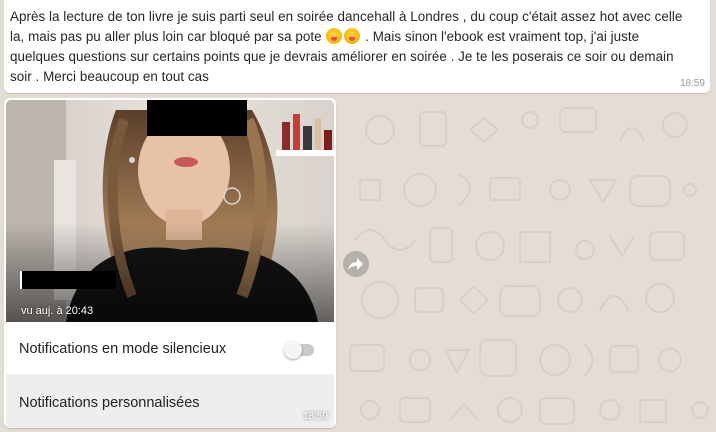 The height and width of the screenshot is (432, 716). I want to click on silent-notifications-toggle, so click(299, 350).